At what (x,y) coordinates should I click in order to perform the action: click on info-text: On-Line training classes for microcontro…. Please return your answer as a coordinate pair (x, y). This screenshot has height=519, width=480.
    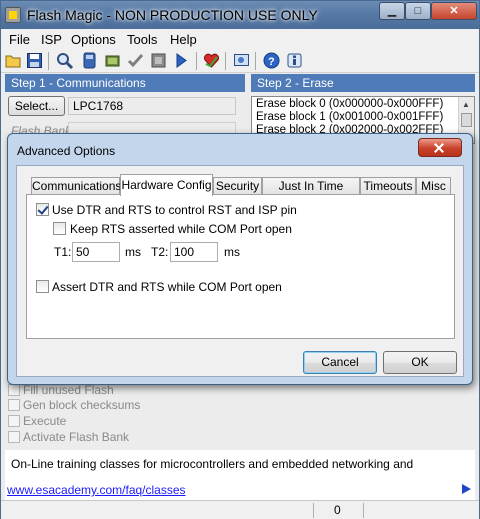
    Looking at the image, I should click on (212, 464).